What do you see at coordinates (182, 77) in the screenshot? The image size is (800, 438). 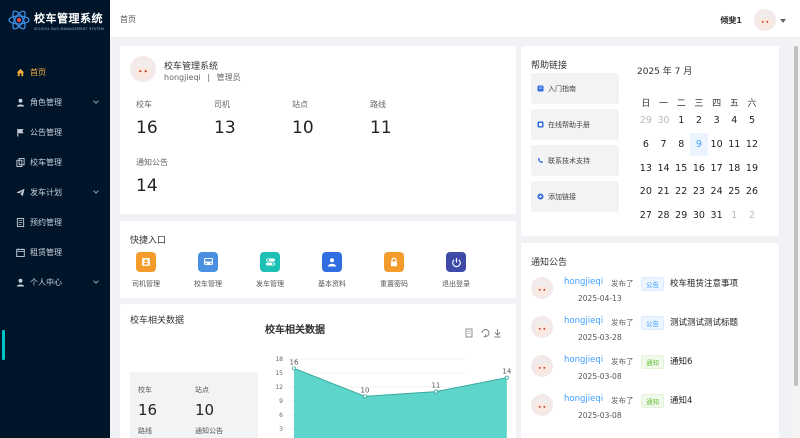 I see `profile-account: hongjieqi` at bounding box center [182, 77].